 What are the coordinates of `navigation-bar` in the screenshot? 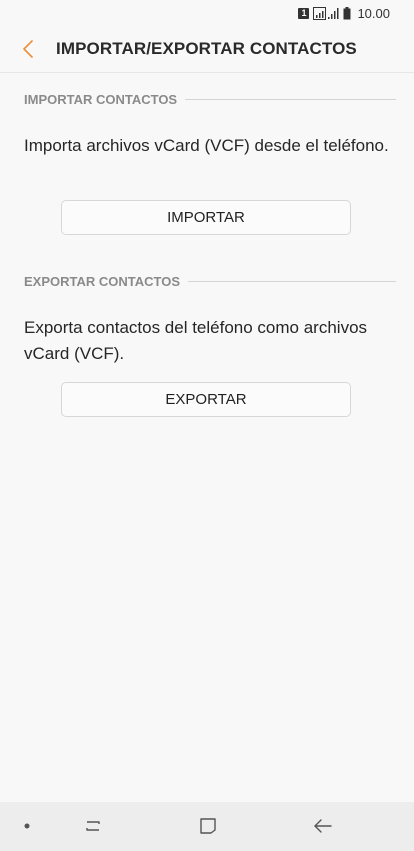 It's located at (207, 826).